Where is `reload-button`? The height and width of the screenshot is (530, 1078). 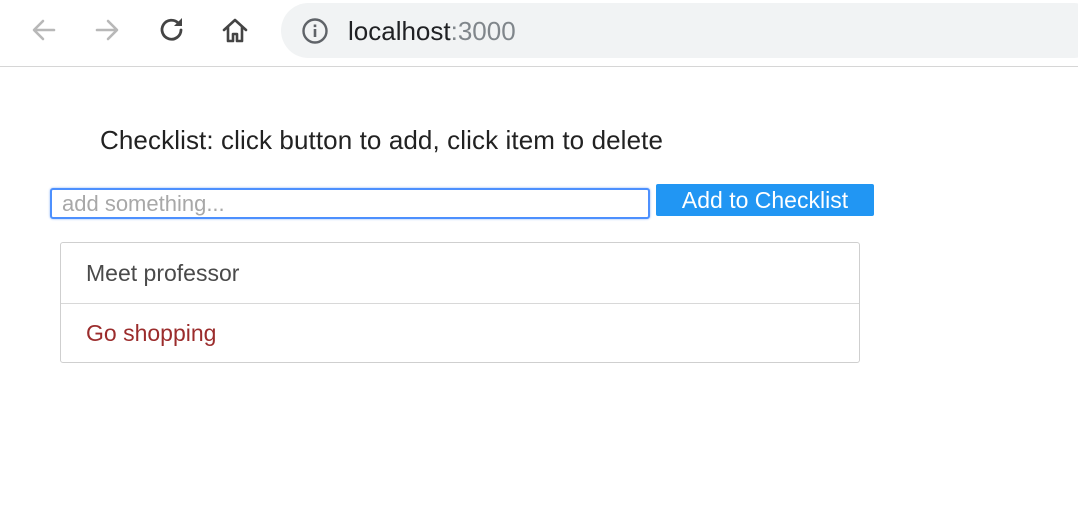
reload-button is located at coordinates (172, 30).